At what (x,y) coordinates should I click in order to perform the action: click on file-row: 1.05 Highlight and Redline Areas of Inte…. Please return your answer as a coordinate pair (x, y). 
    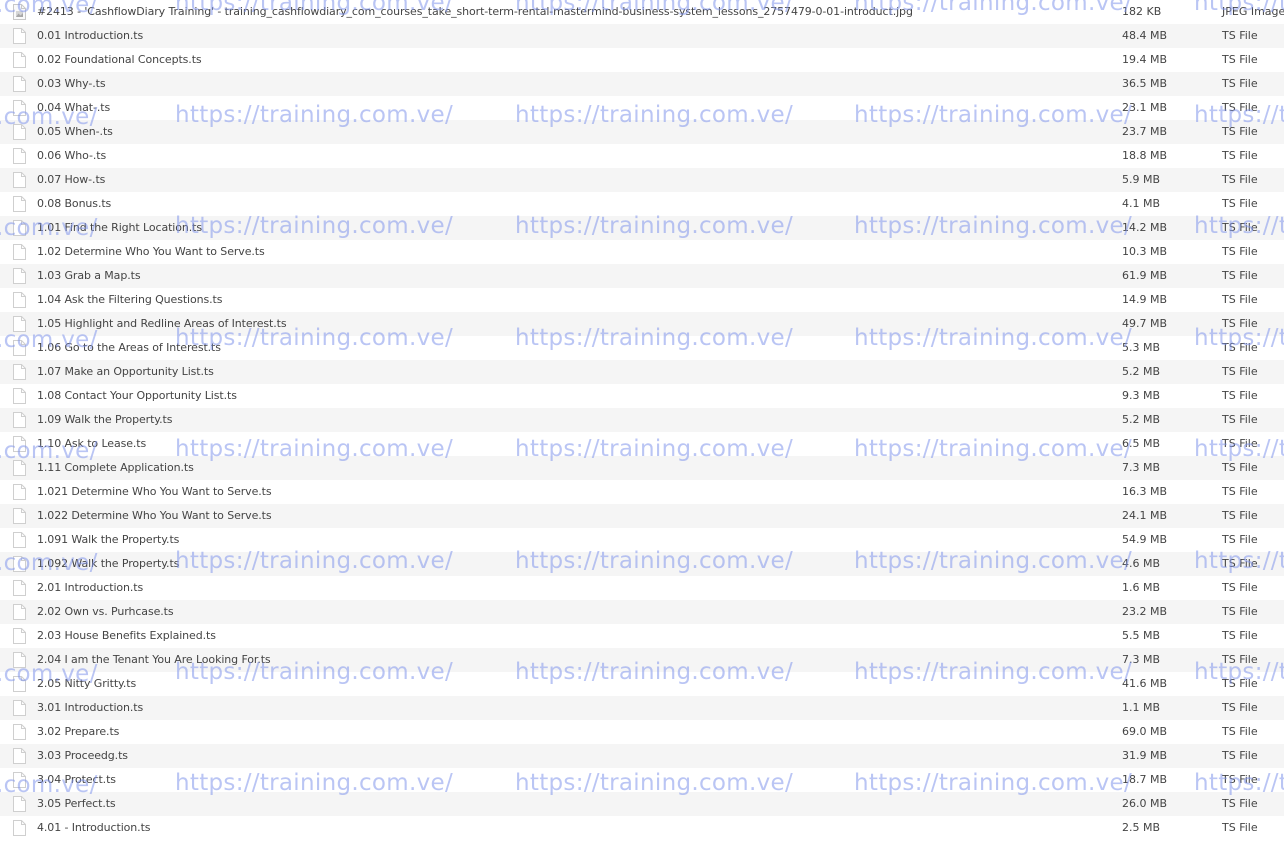
    Looking at the image, I should click on (642, 324).